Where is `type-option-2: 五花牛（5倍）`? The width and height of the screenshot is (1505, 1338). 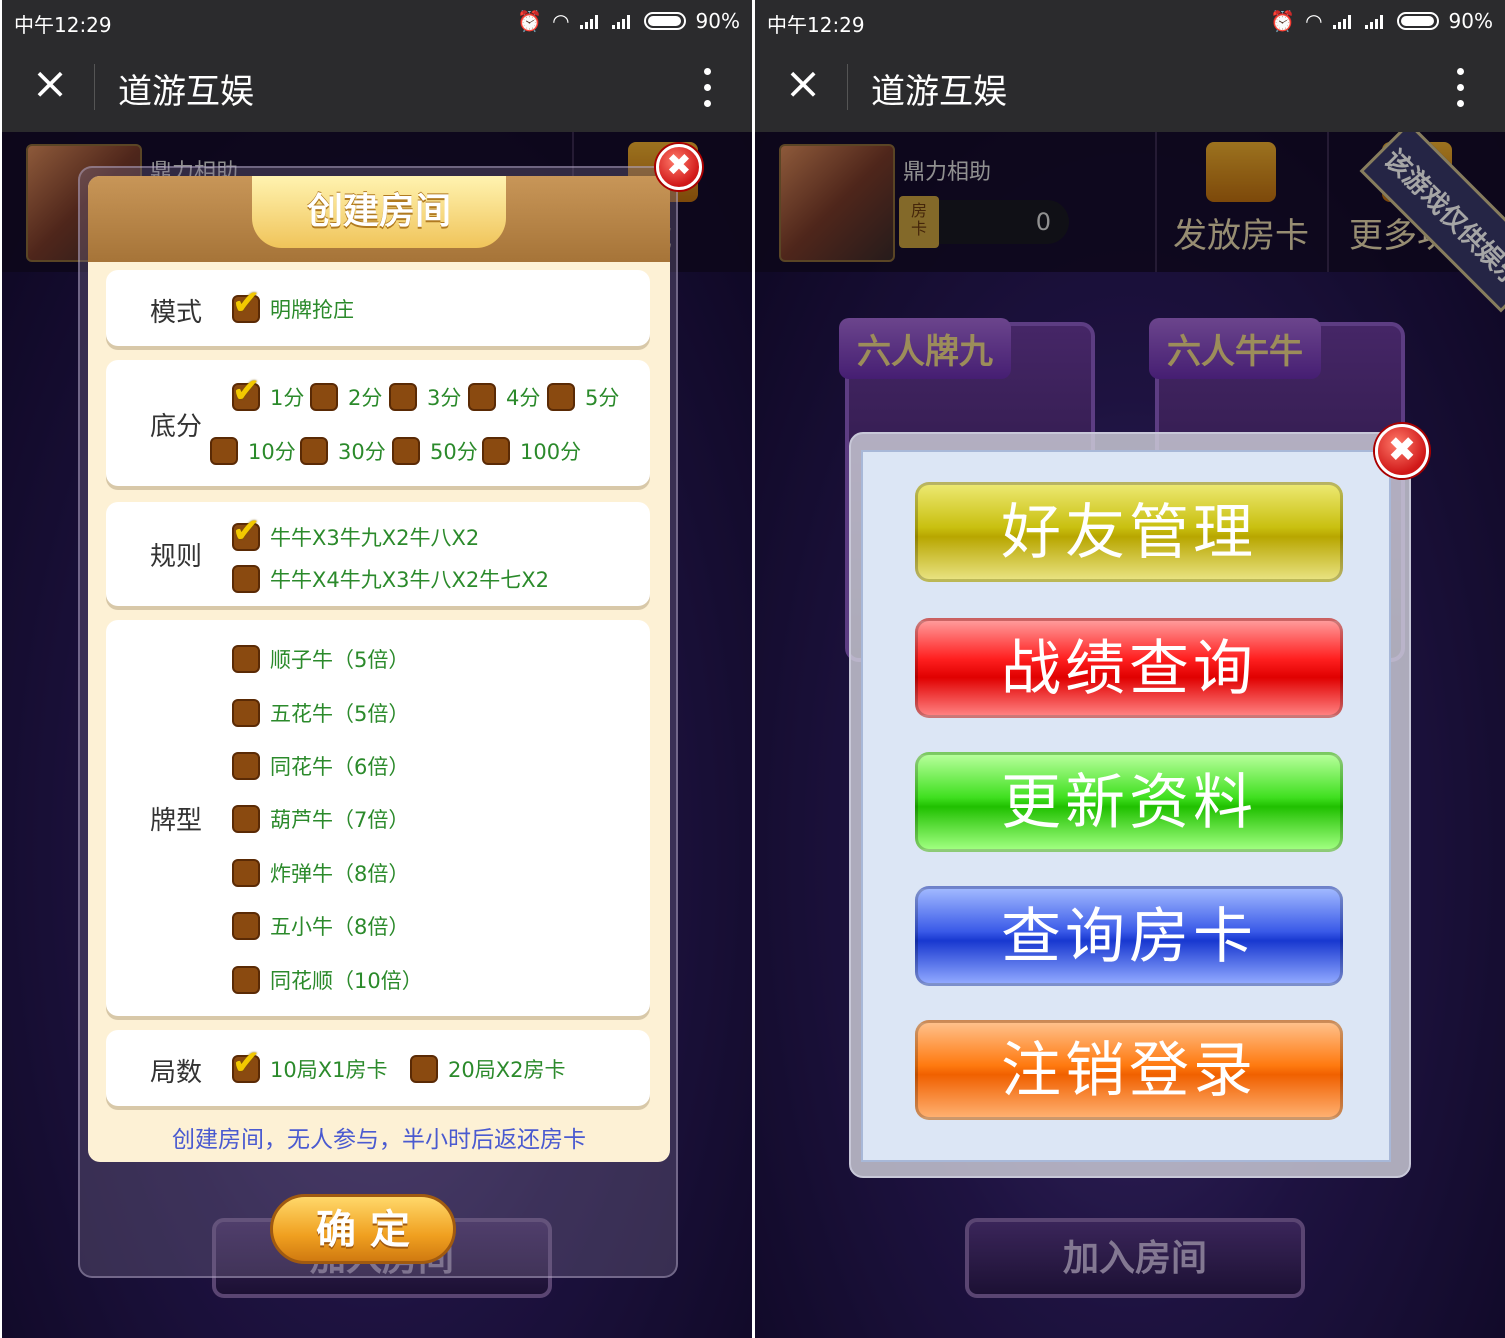
type-option-2: 五花牛（5倍） is located at coordinates (320, 713).